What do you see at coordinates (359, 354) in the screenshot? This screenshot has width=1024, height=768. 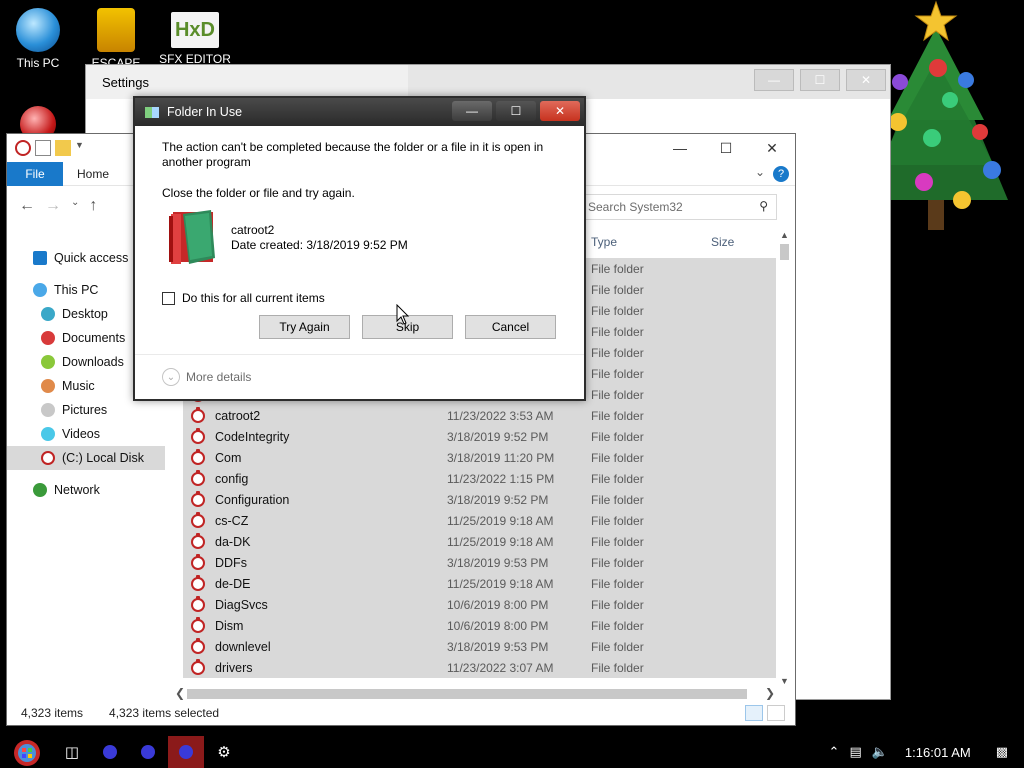 I see `dialog-separator` at bounding box center [359, 354].